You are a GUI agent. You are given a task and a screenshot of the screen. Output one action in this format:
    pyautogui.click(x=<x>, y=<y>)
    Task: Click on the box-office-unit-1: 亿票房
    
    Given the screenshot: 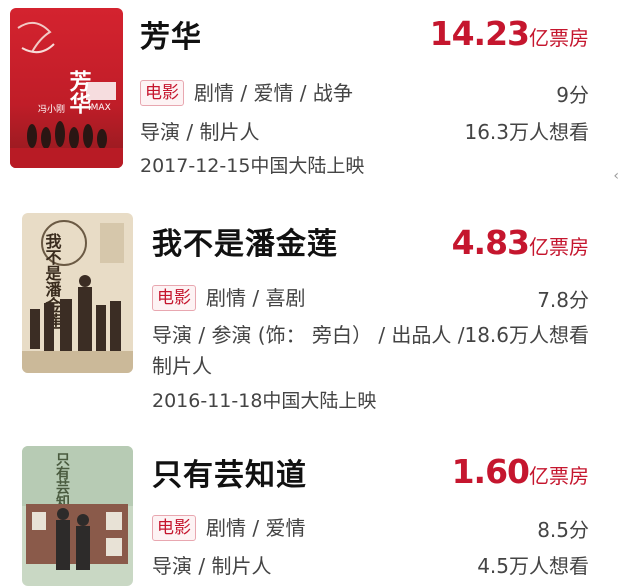 What is the action you would take?
    pyautogui.click(x=559, y=38)
    